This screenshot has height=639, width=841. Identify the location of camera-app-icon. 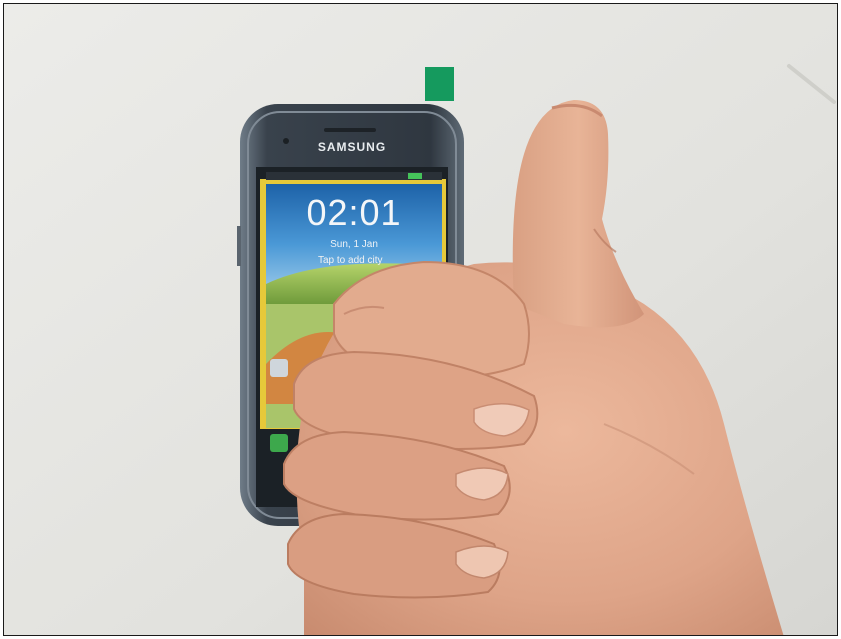
(279, 368).